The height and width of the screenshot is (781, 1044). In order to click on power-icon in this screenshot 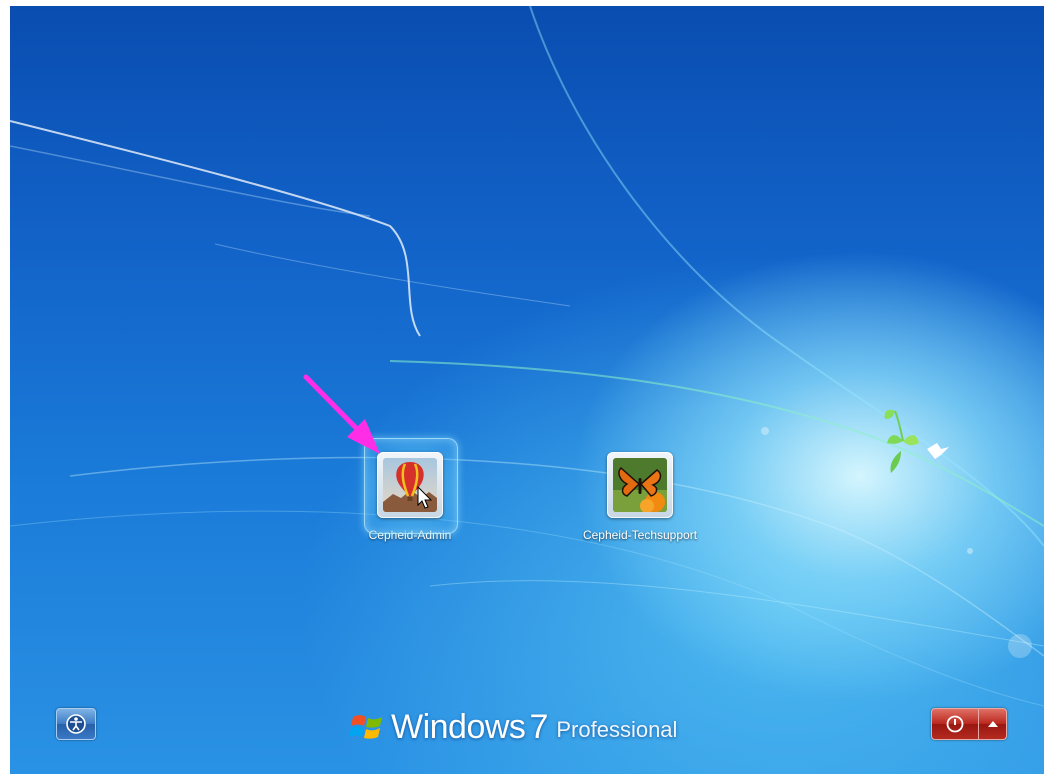, I will do `click(955, 724)`.